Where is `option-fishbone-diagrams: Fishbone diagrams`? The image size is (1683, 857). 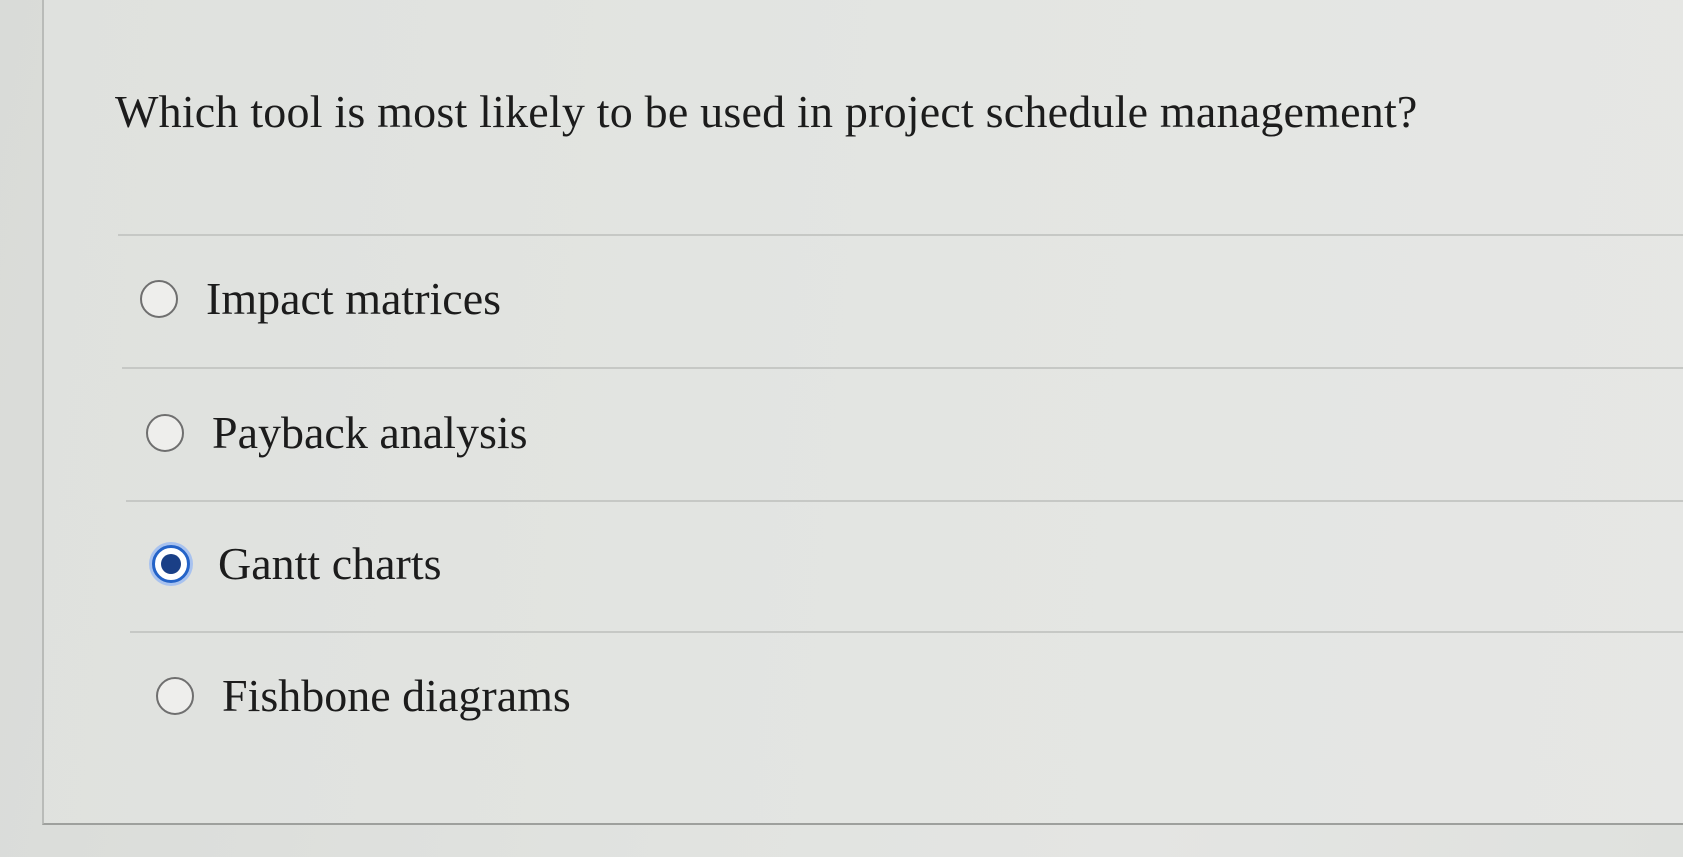 option-fishbone-diagrams: Fishbone diagrams is located at coordinates (363, 696).